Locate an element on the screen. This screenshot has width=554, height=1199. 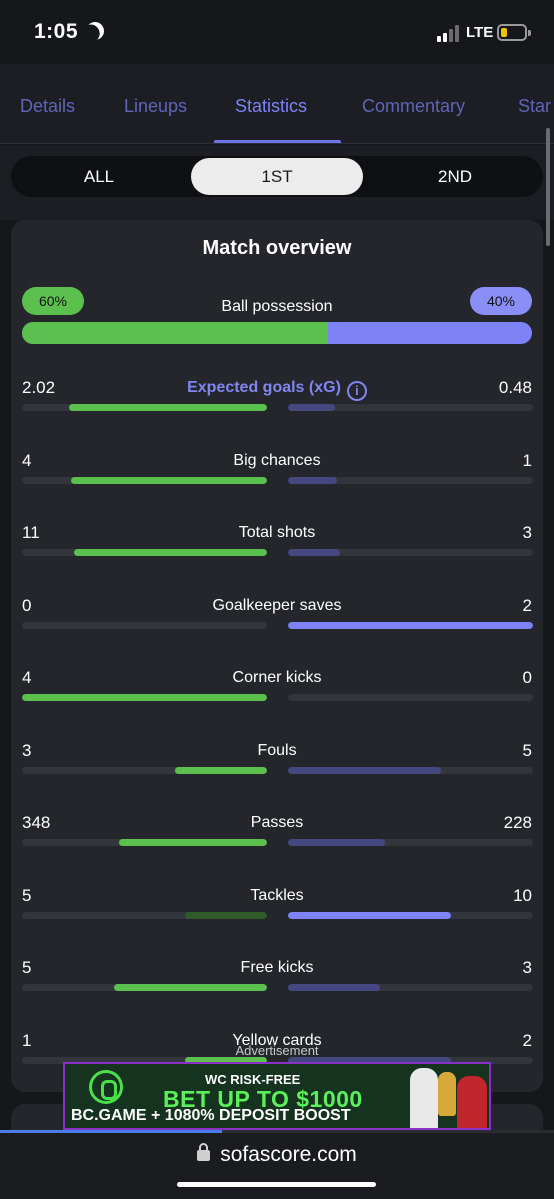
stat-name-text: Fouls is located at coordinates (277, 750).